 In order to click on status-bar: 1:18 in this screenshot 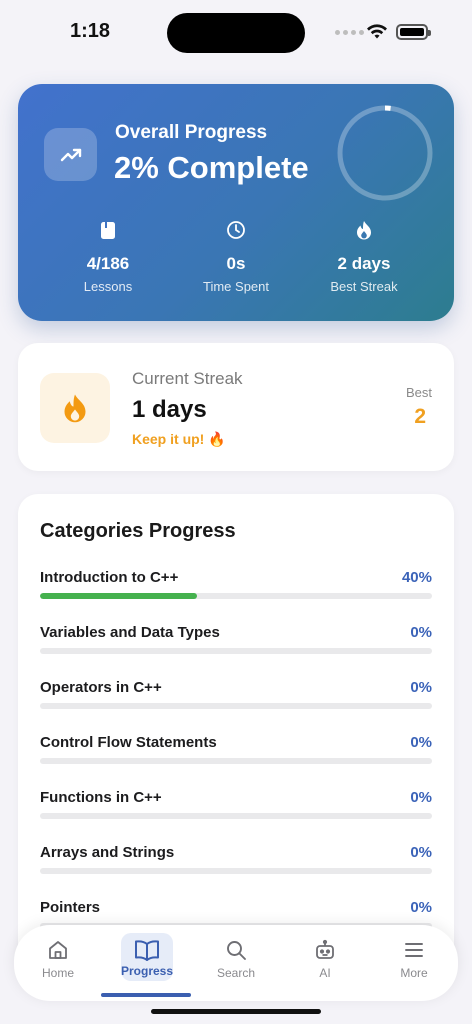, I will do `click(236, 32)`.